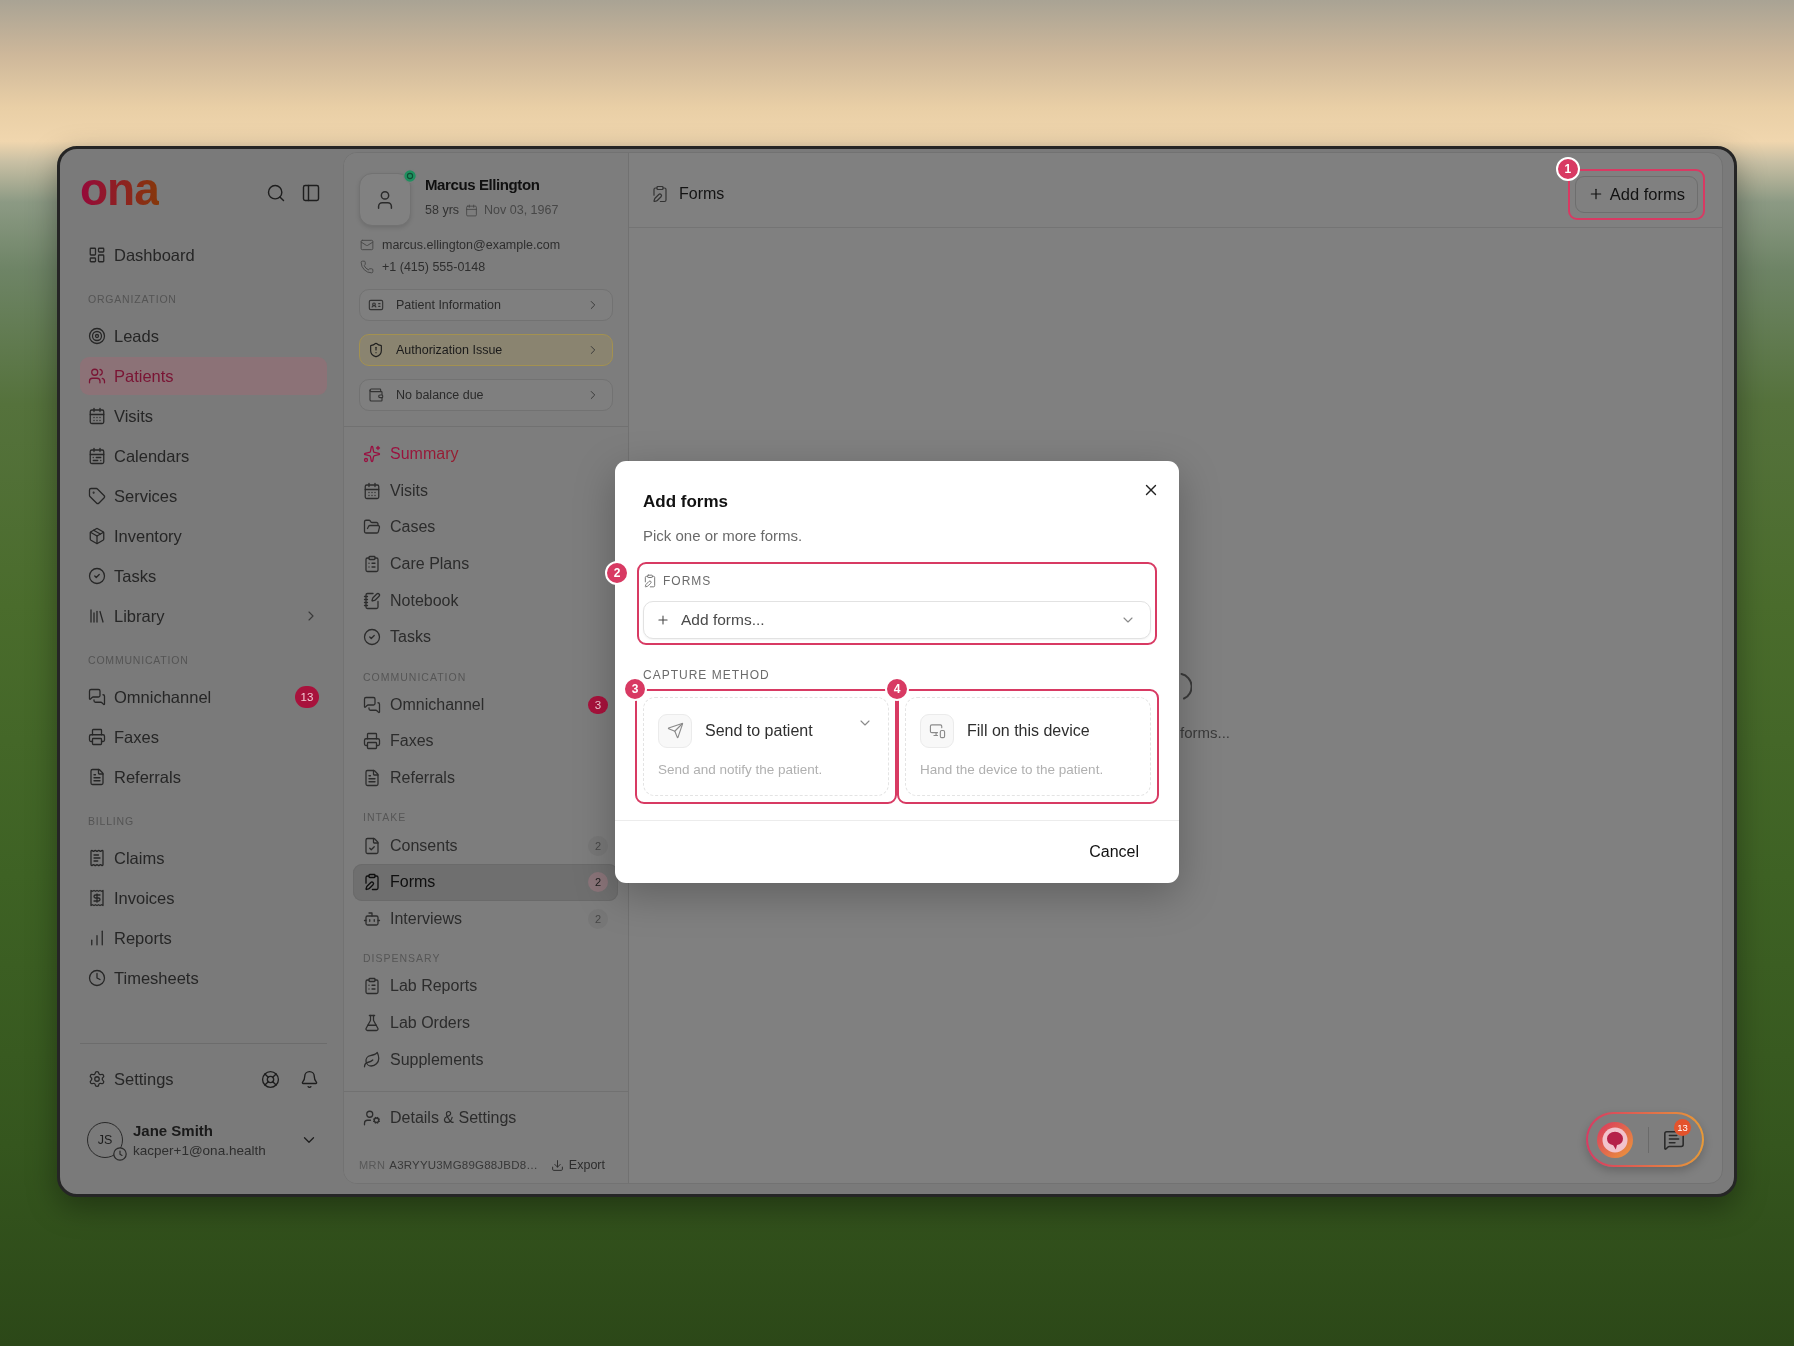 This screenshot has width=1794, height=1346. What do you see at coordinates (442, 210) in the screenshot?
I see `patient-age: 58 yrs` at bounding box center [442, 210].